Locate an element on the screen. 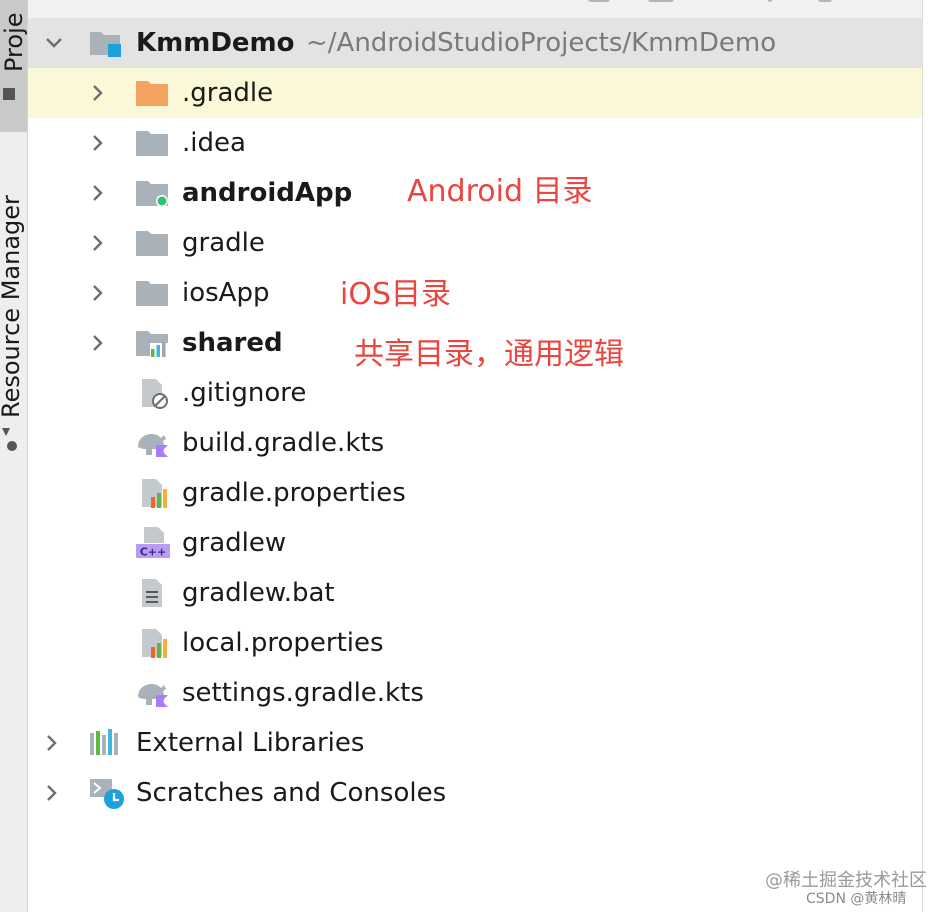 This screenshot has height=912, width=950. tree-item-external-libraries: External Libraries is located at coordinates (475, 743).